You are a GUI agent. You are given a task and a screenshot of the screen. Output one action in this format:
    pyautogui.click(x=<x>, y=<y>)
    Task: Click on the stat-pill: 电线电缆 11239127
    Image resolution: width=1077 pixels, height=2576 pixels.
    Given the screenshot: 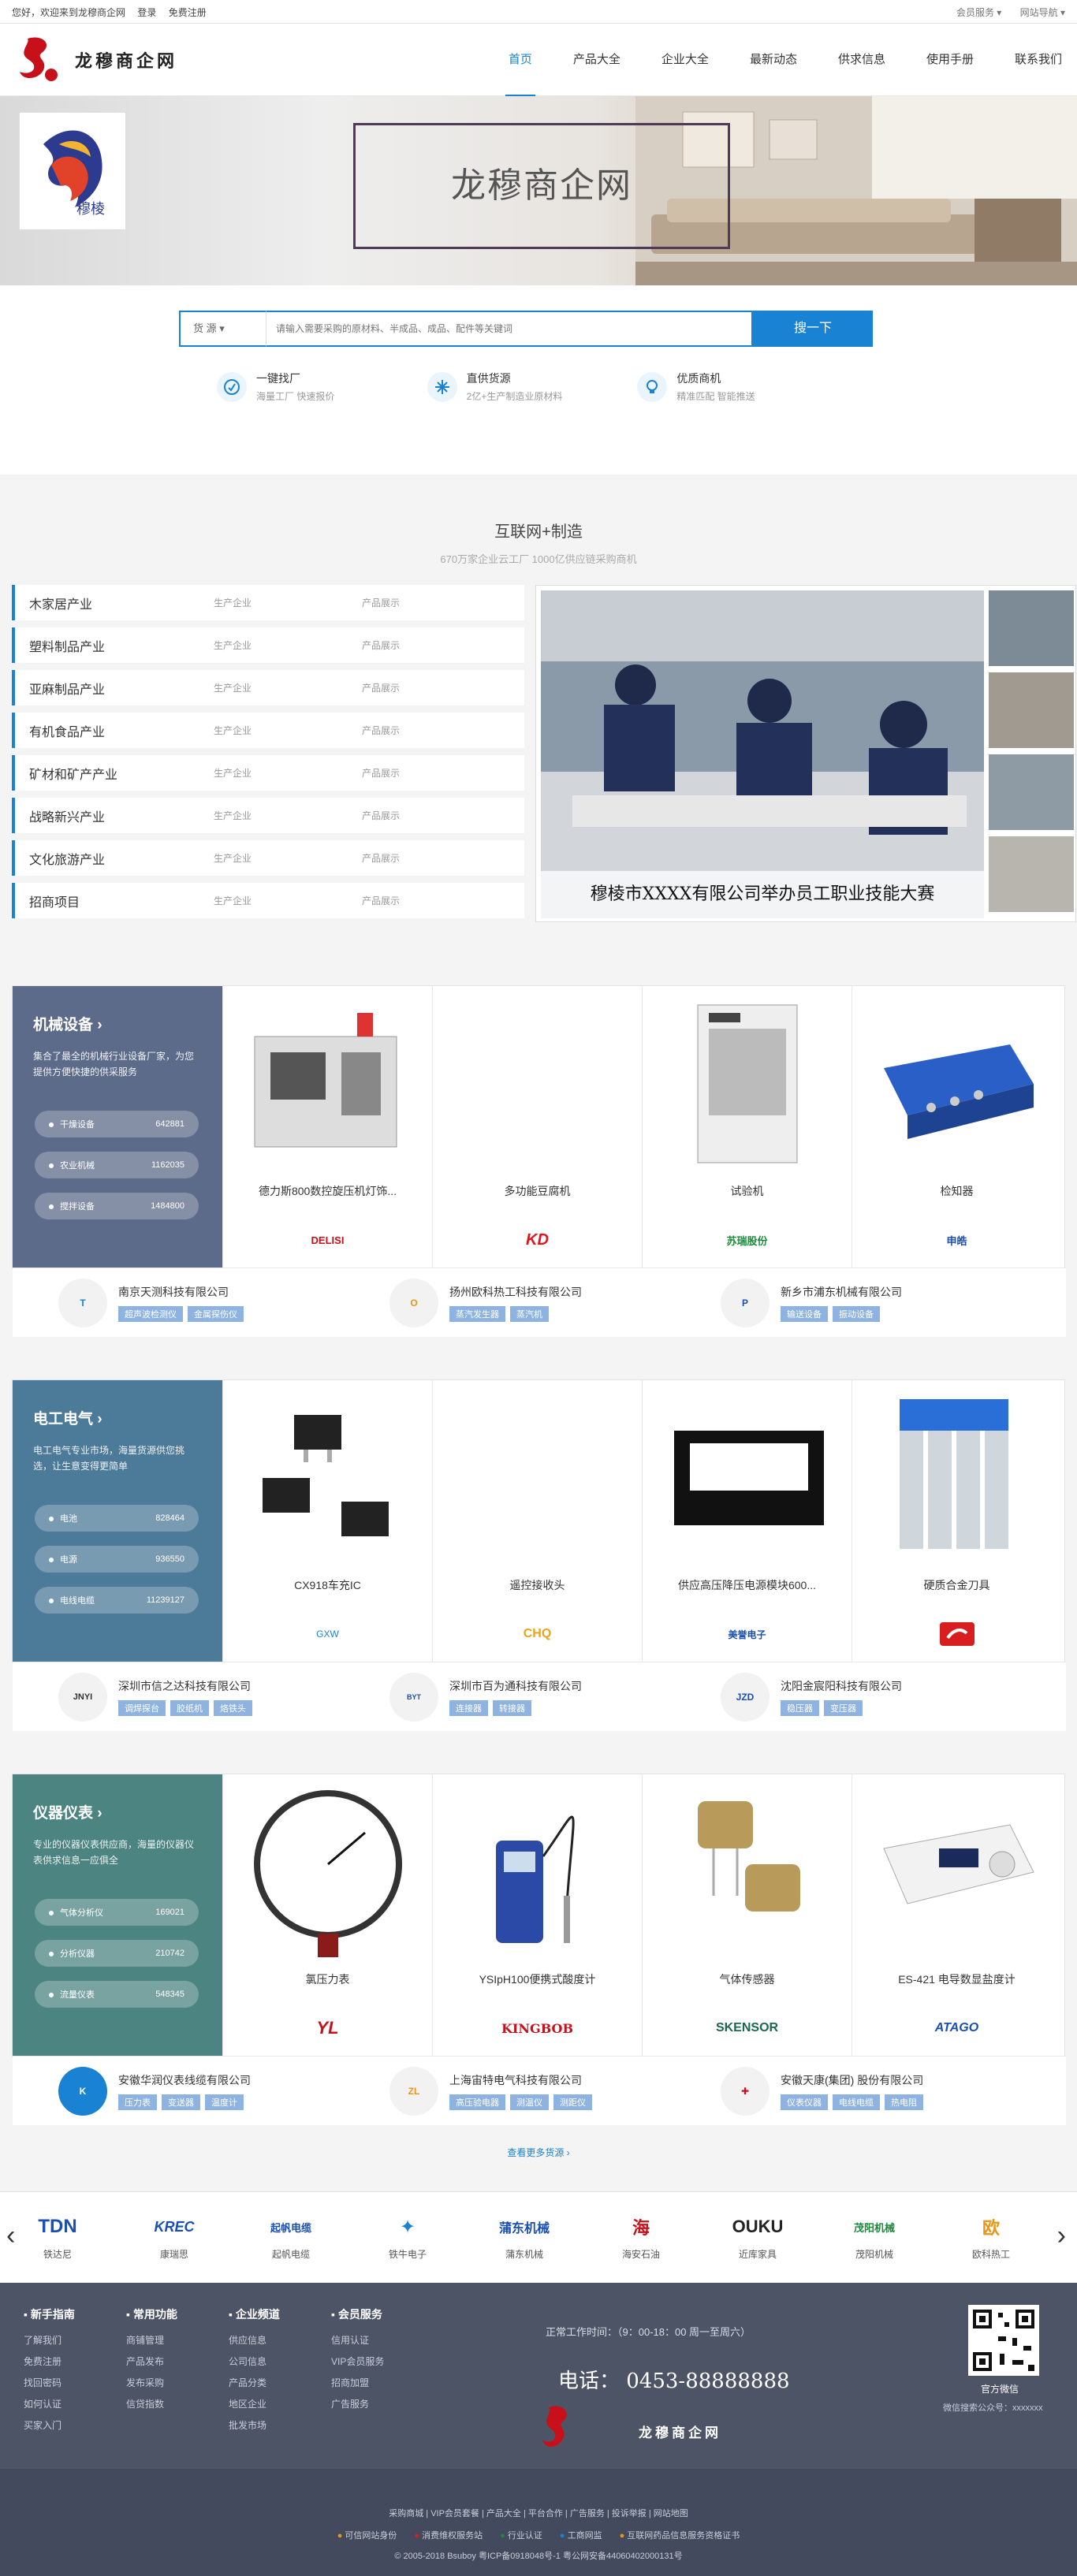 What is the action you would take?
    pyautogui.click(x=117, y=1600)
    